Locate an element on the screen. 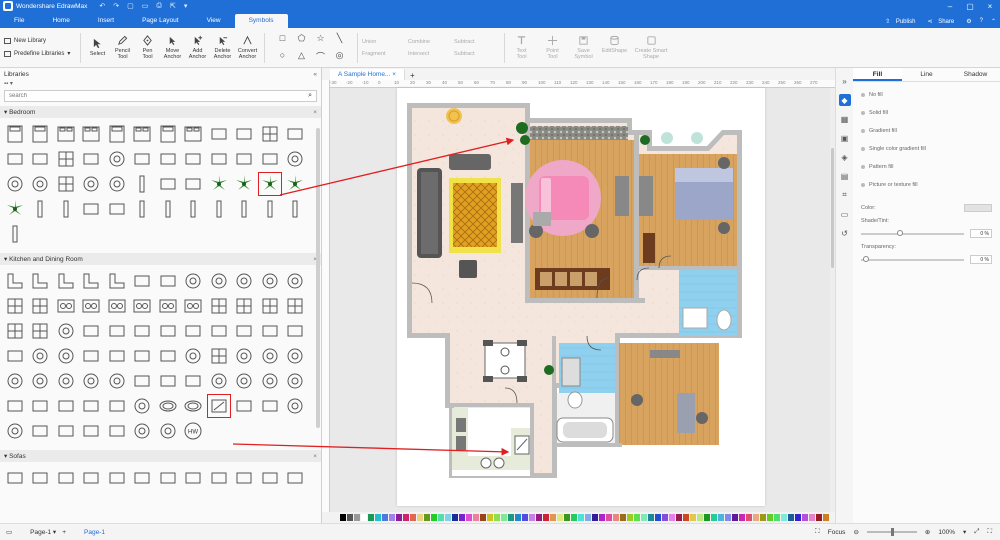 This screenshot has height=540, width=1000. fit-icon: ⌗ is located at coordinates (845, 195).